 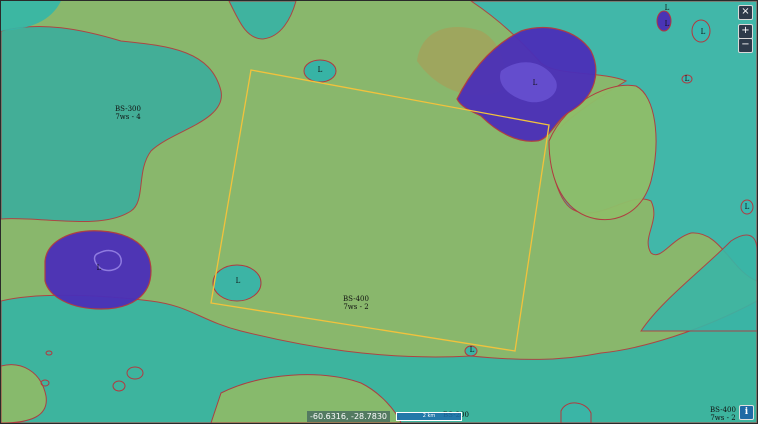 What do you see at coordinates (128, 109) in the screenshot?
I see `unit-label-code: BS-300` at bounding box center [128, 109].